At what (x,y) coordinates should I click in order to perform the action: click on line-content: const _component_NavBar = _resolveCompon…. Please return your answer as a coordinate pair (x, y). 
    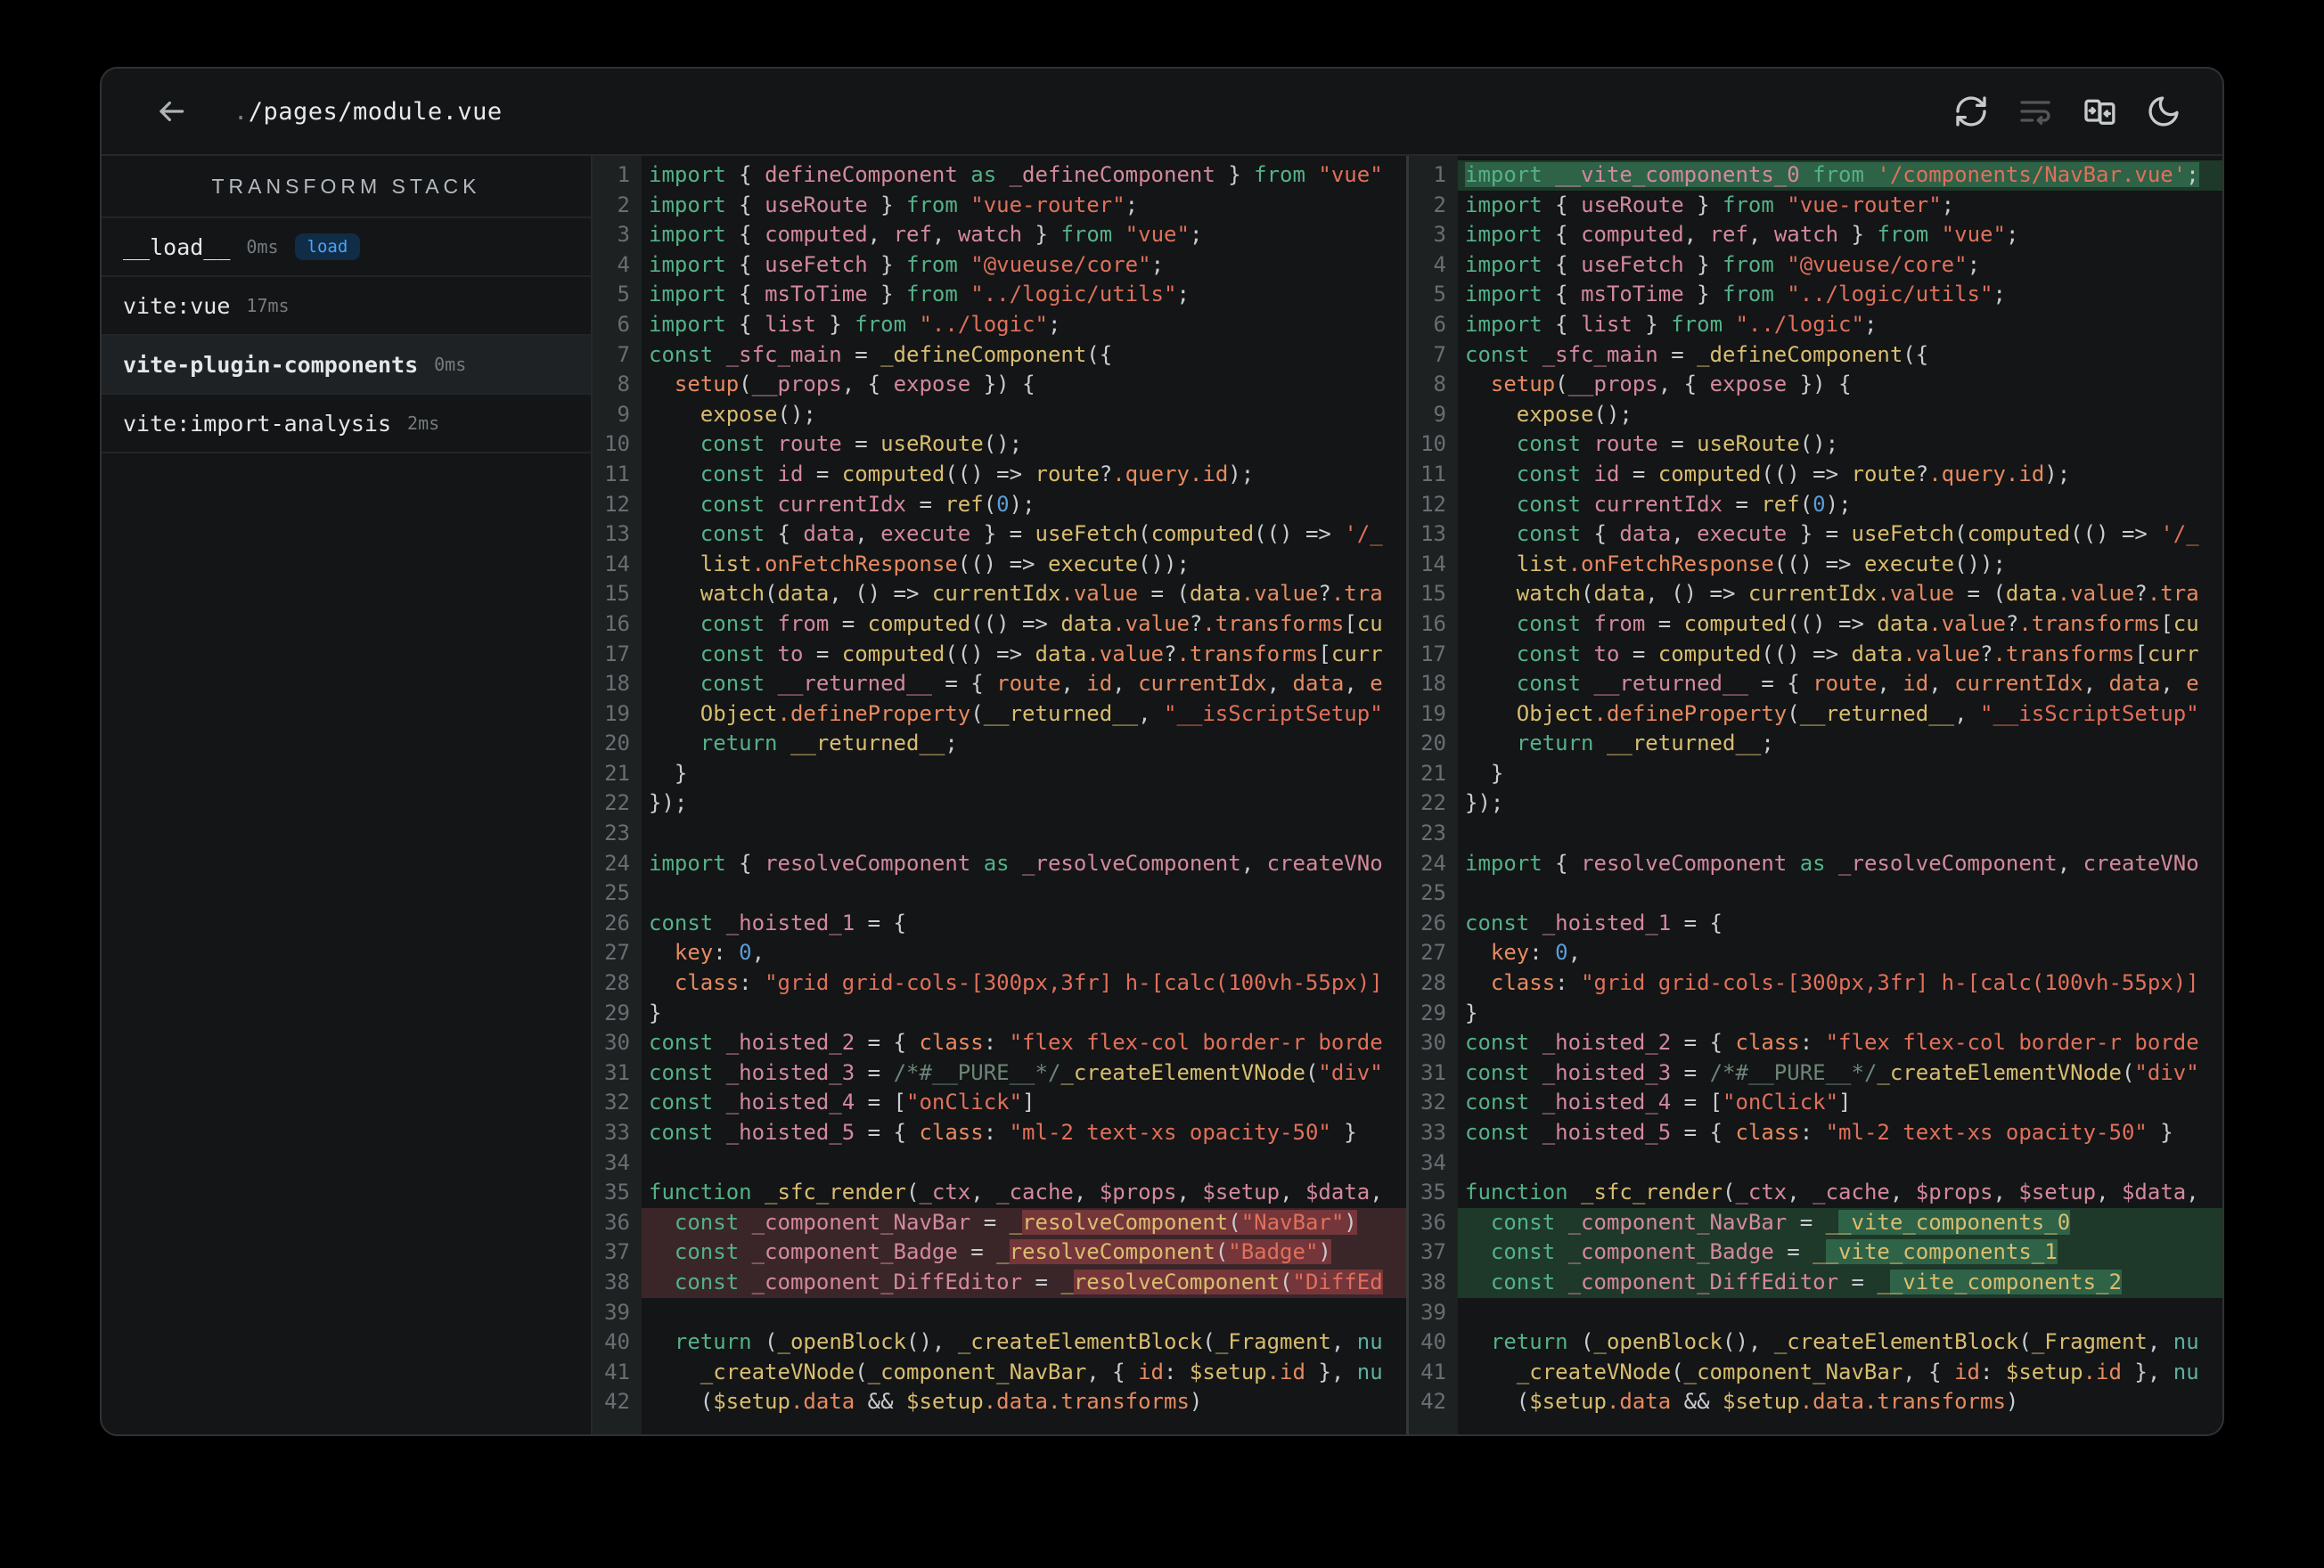
    Looking at the image, I should click on (1024, 1222).